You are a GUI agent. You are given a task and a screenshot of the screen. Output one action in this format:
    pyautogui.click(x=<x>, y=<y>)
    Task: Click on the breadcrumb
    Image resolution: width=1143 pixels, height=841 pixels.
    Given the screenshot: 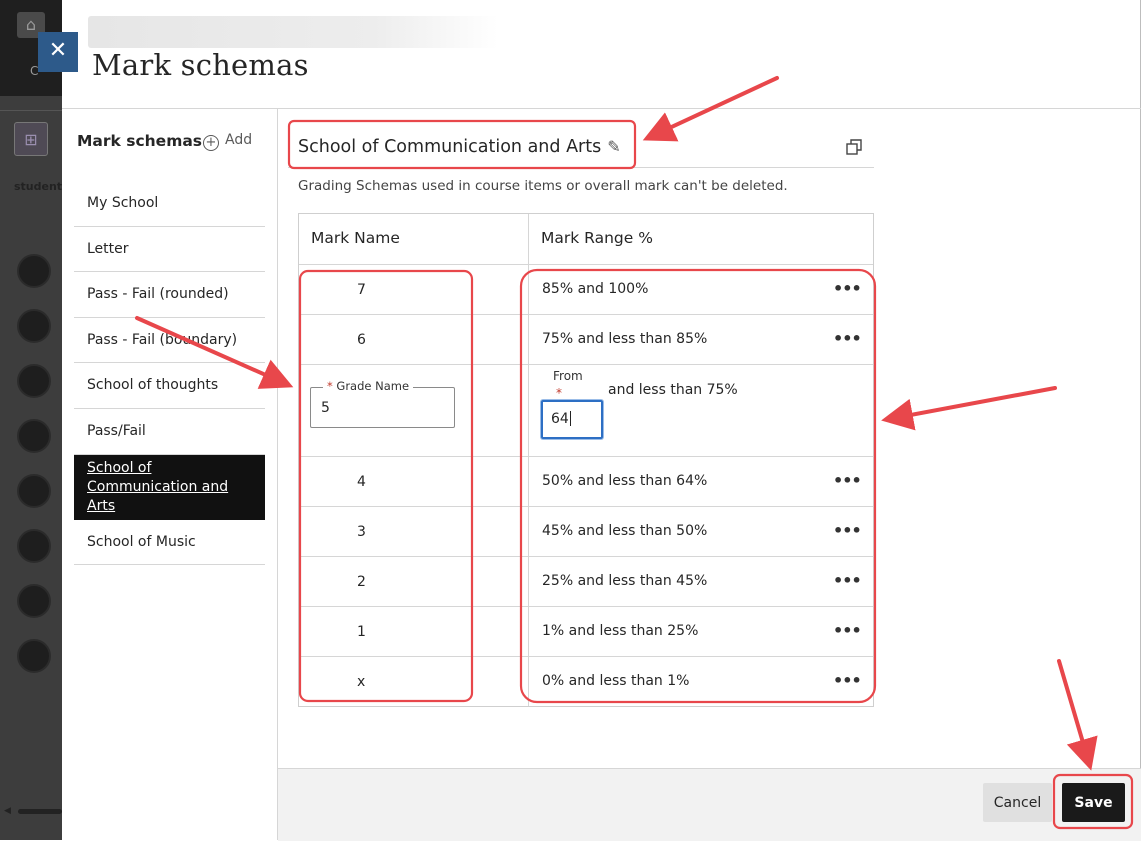 What is the action you would take?
    pyautogui.click(x=293, y=32)
    